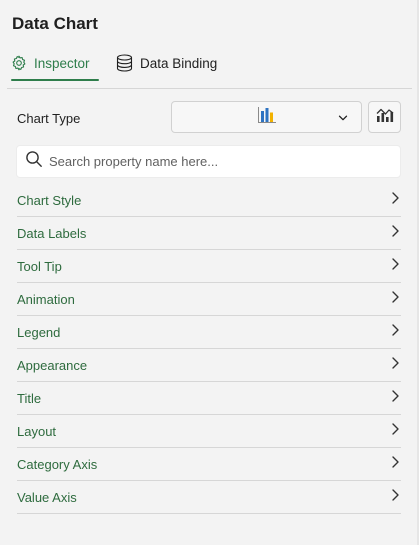  I want to click on property-search, so click(208, 161).